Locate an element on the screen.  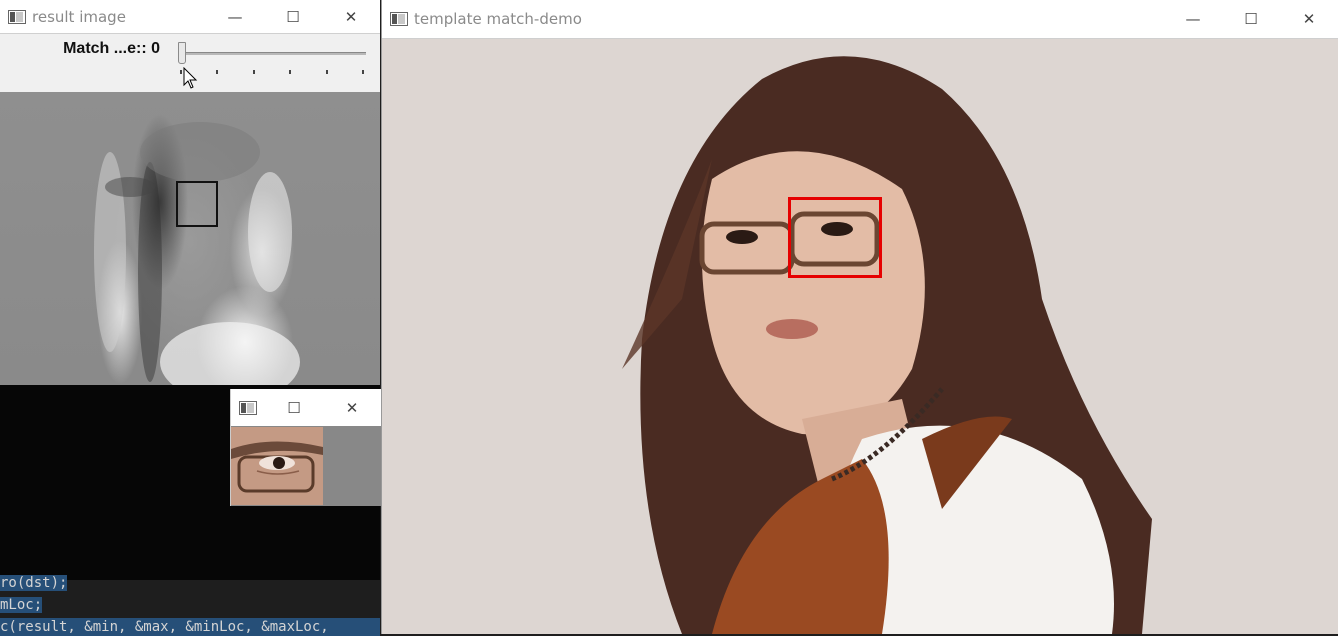
window-title: template match-demo is located at coordinates (498, 19).